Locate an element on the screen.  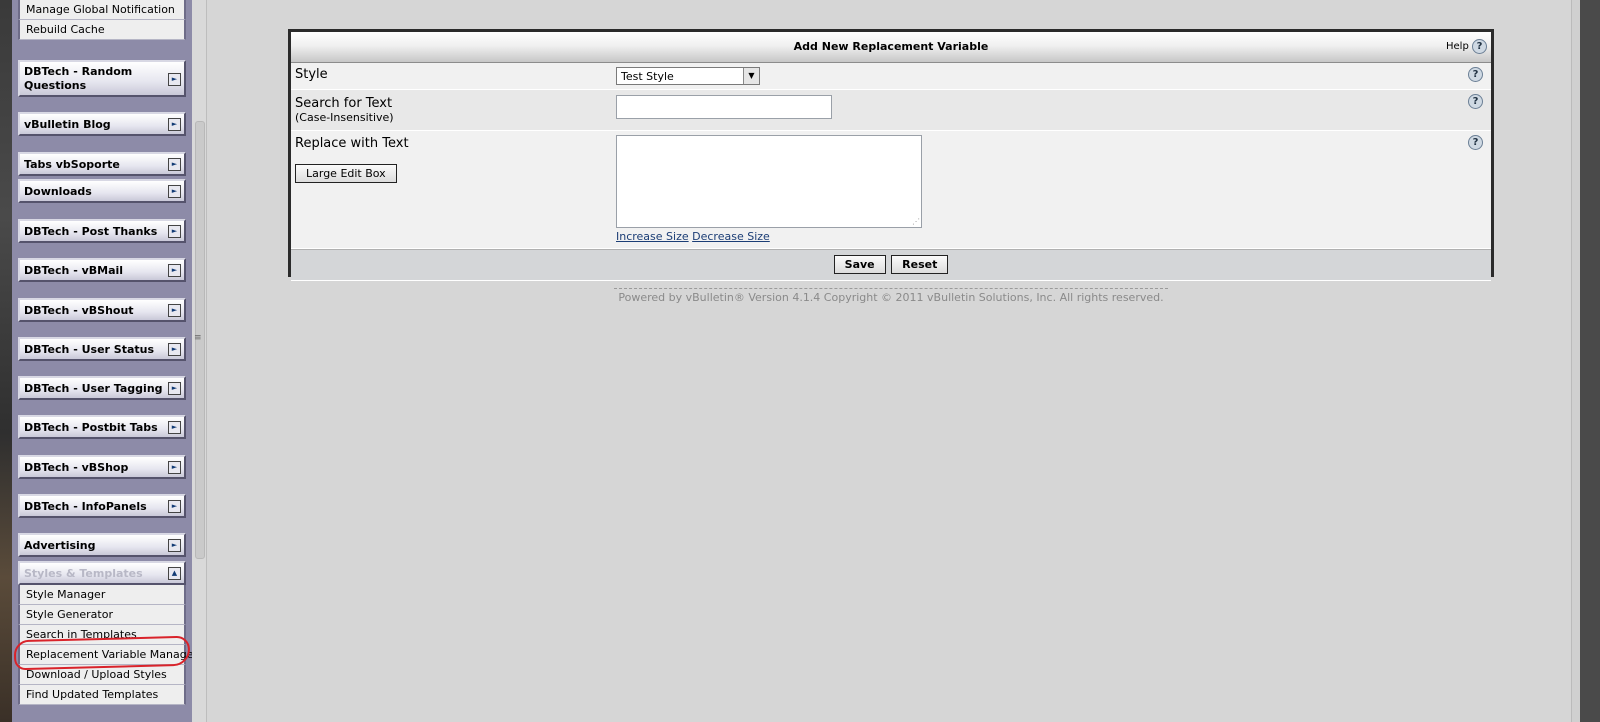
nav-group-label: DBTech - Post Thanks is located at coordinates (91, 231).